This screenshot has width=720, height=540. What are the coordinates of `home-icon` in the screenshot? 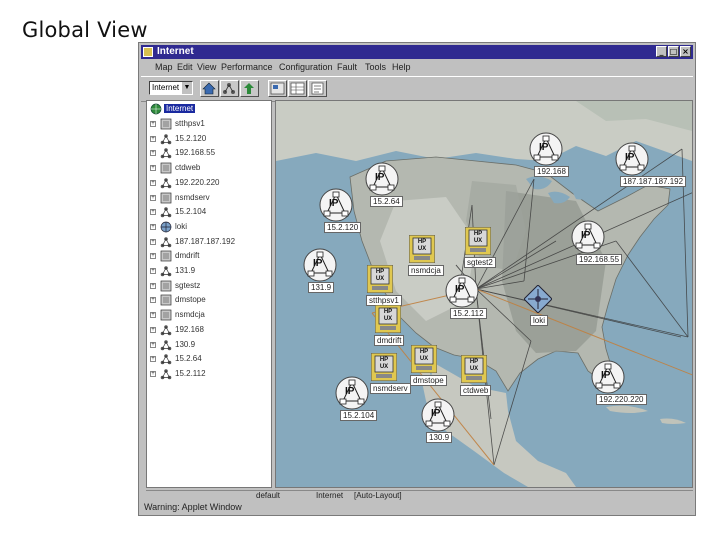 It's located at (209, 88).